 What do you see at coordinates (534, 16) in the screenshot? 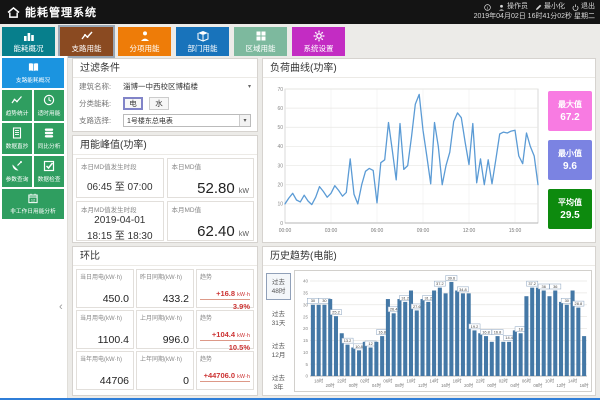
I see `datetime: 2019年04月02日 16时41分02秒 星期二` at bounding box center [534, 16].